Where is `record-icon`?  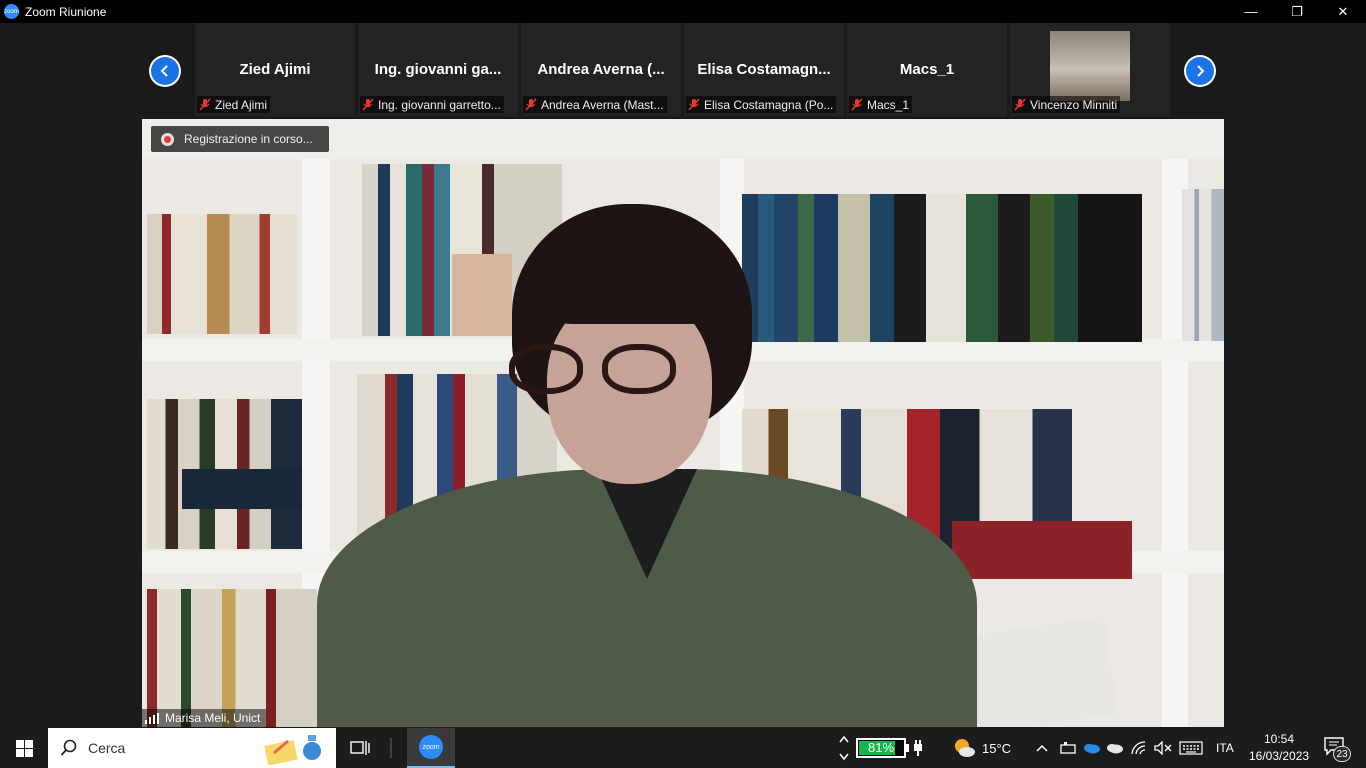
record-icon is located at coordinates (167, 139).